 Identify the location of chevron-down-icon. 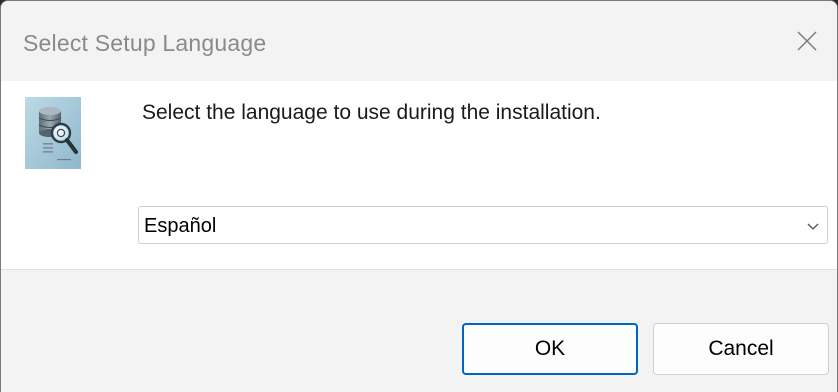
(813, 226).